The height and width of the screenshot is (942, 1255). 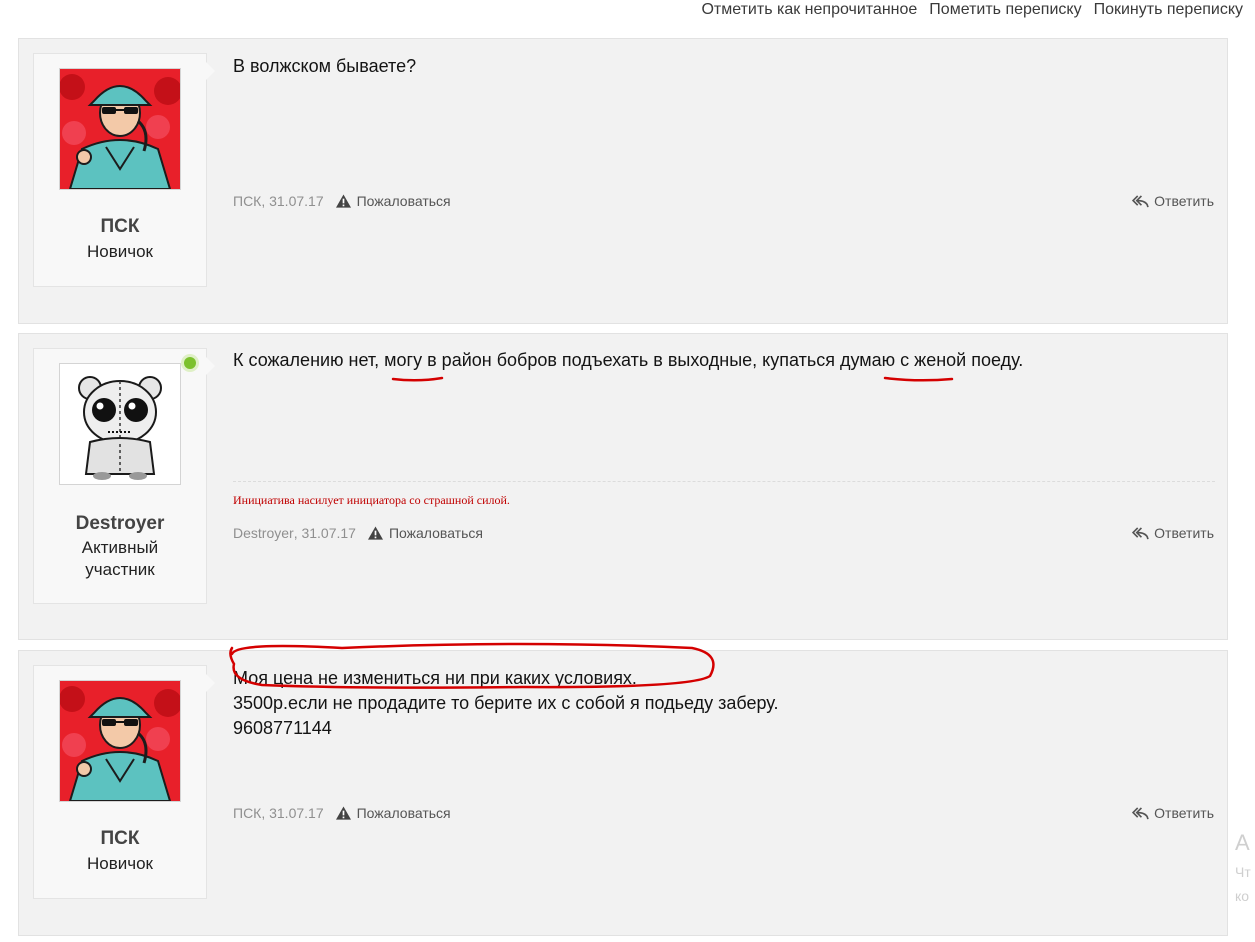 I want to click on mark-unread-link: Отметить как непрочитанное, so click(x=809, y=11).